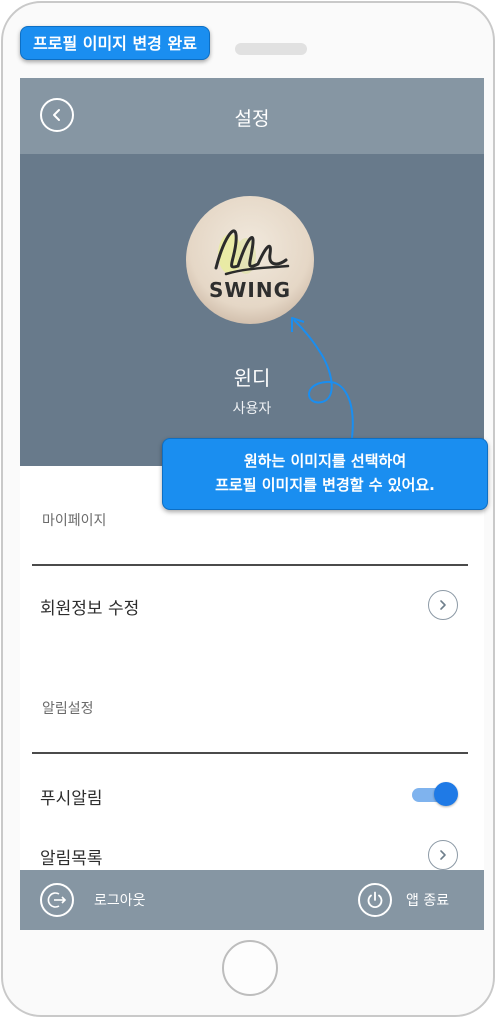 The width and height of the screenshot is (504, 1024). What do you see at coordinates (252, 119) in the screenshot?
I see `page-title: 설정` at bounding box center [252, 119].